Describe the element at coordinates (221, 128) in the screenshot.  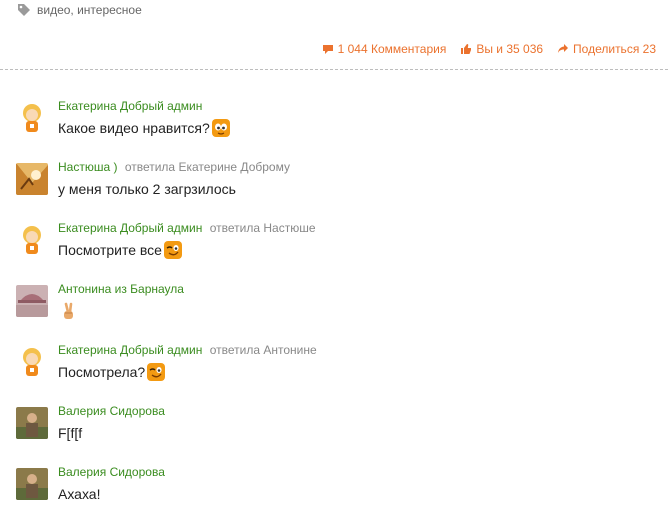
I see `eyes-smiley-icon` at that location.